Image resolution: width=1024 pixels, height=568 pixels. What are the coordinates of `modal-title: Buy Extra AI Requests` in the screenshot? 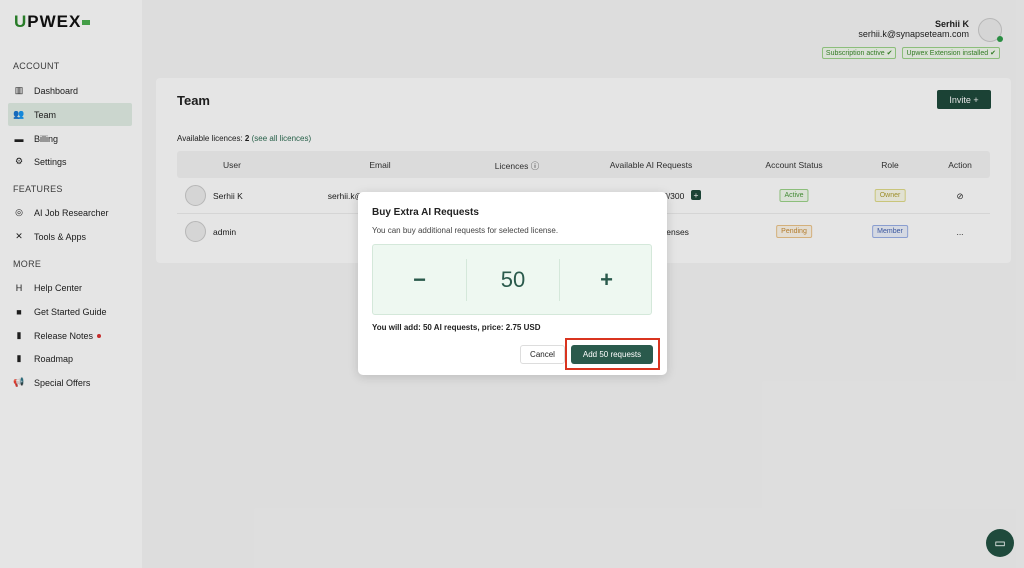 It's located at (425, 212).